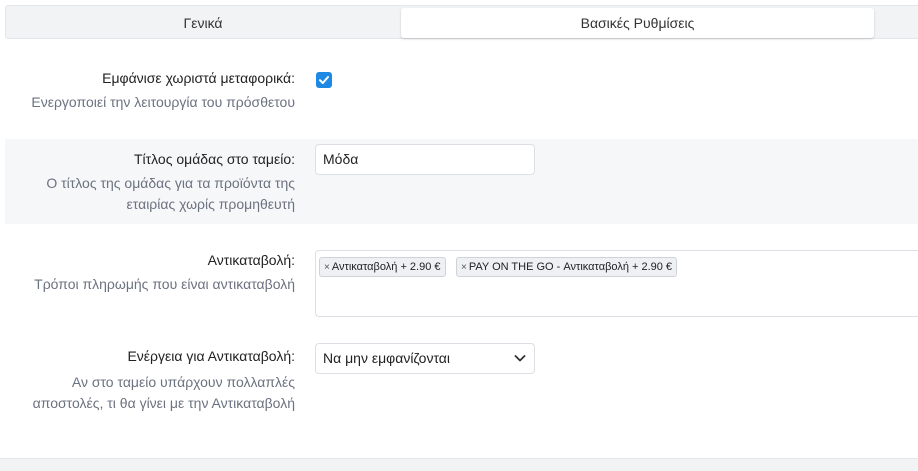  What do you see at coordinates (459, 464) in the screenshot?
I see `footer-bar` at bounding box center [459, 464].